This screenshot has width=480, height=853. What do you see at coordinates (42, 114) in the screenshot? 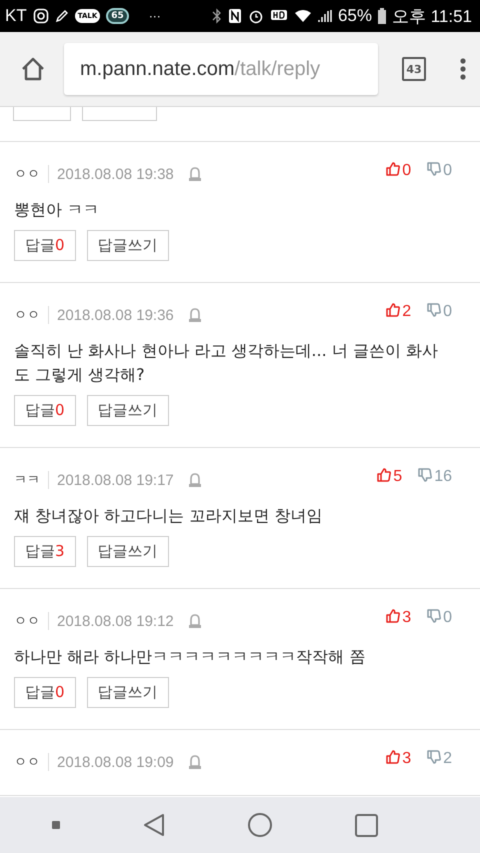
I see `reply-count-button` at bounding box center [42, 114].